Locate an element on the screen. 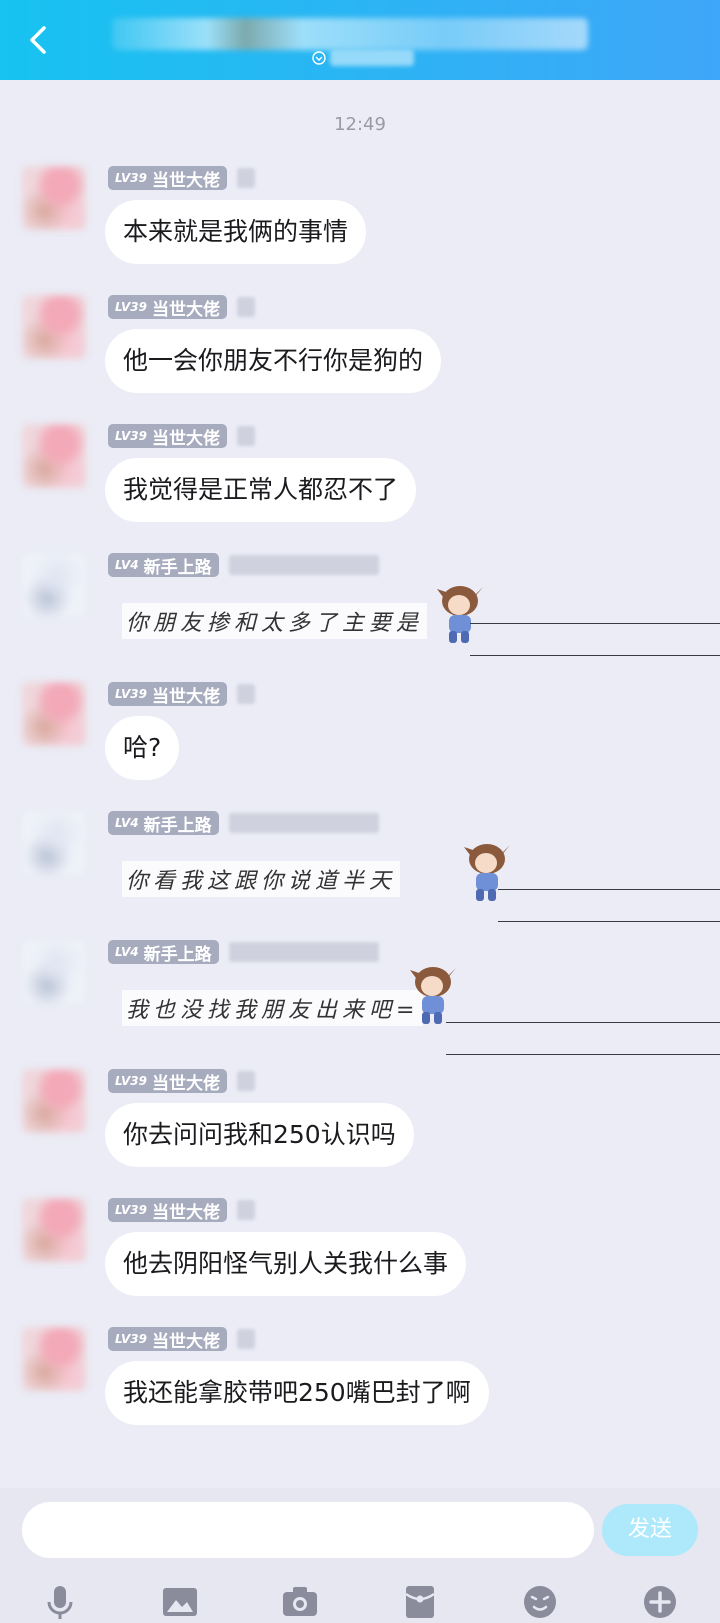 Image resolution: width=720 pixels, height=1623 pixels. chat-title-redacted is located at coordinates (350, 34).